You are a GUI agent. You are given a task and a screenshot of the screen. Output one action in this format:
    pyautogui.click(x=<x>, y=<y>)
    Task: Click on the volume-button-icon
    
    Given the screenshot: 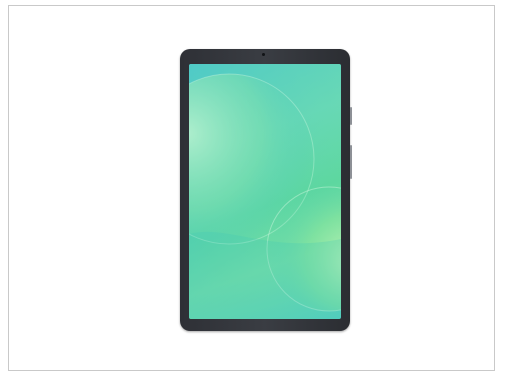 What is the action you would take?
    pyautogui.click(x=351, y=162)
    